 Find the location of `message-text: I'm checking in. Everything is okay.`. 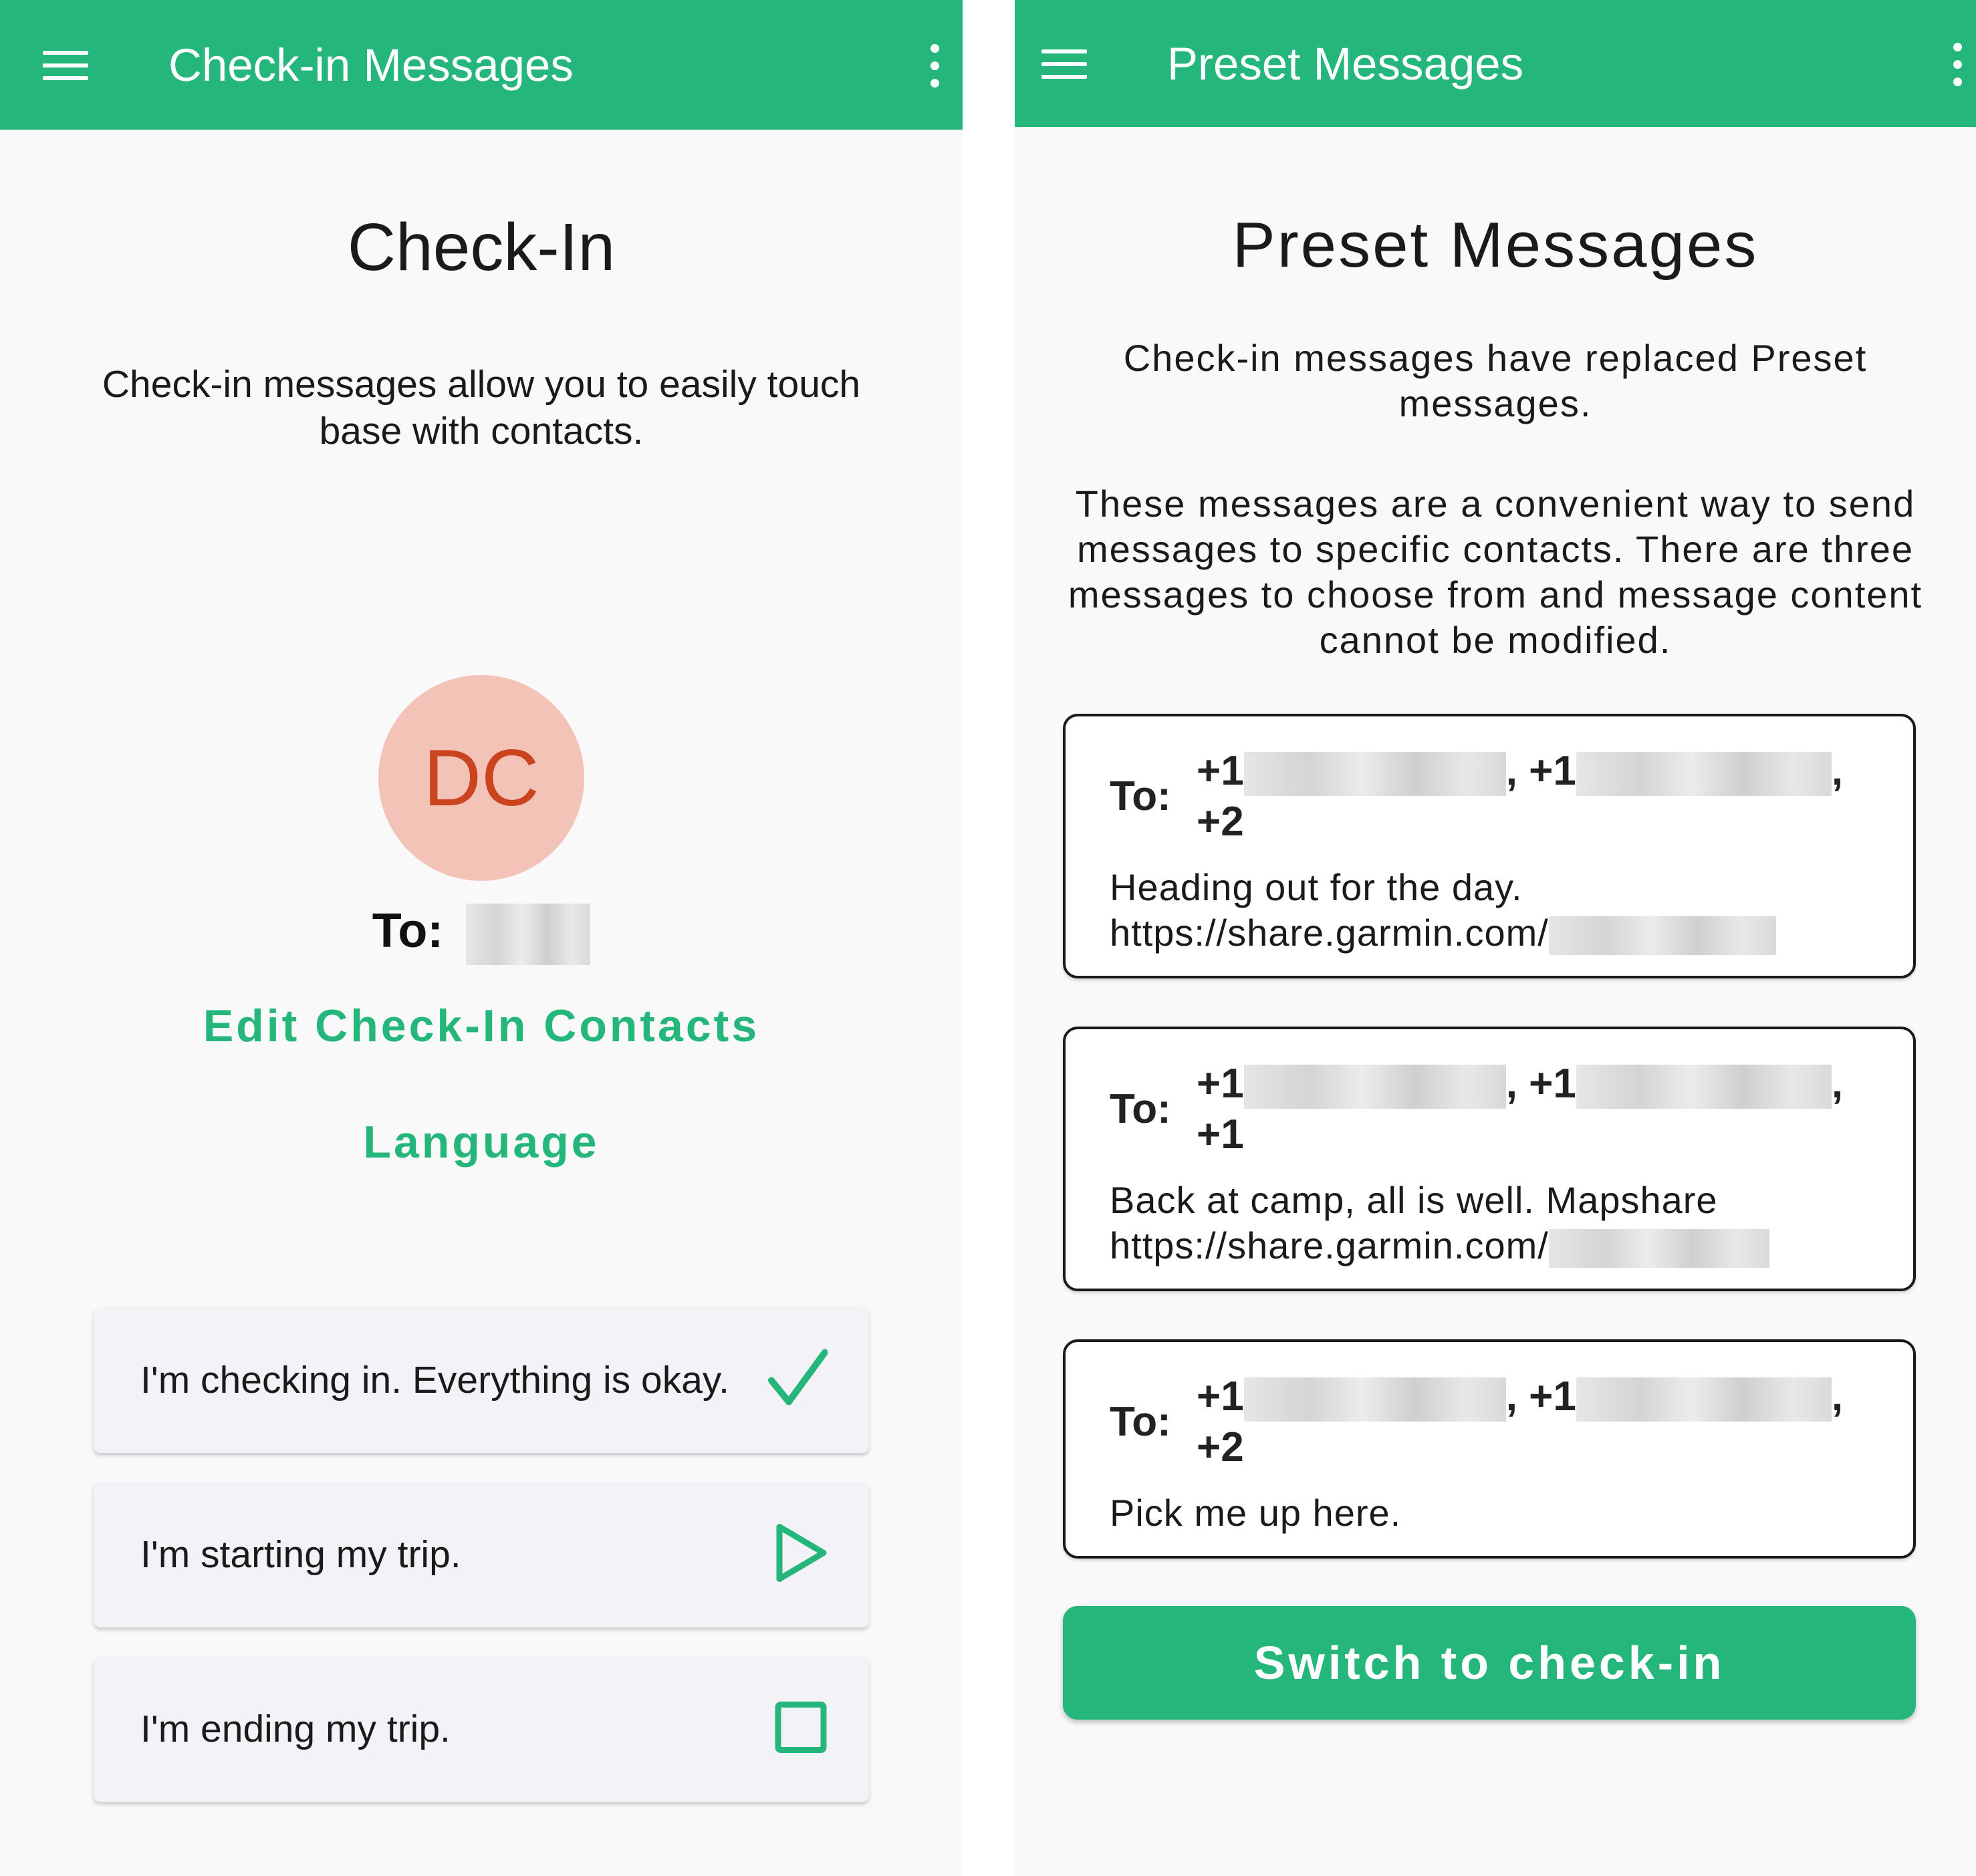

message-text: I'm checking in. Everything is okay. is located at coordinates (435, 1380).